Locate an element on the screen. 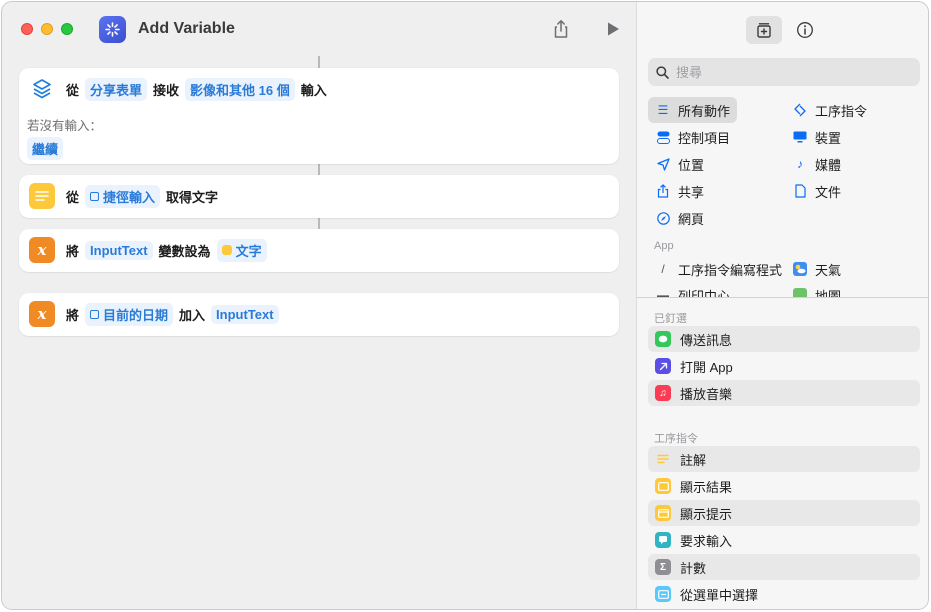 Image resolution: width=931 pixels, height=612 pixels. app-script-editor: / 工序指令編寫程式 is located at coordinates (718, 269).